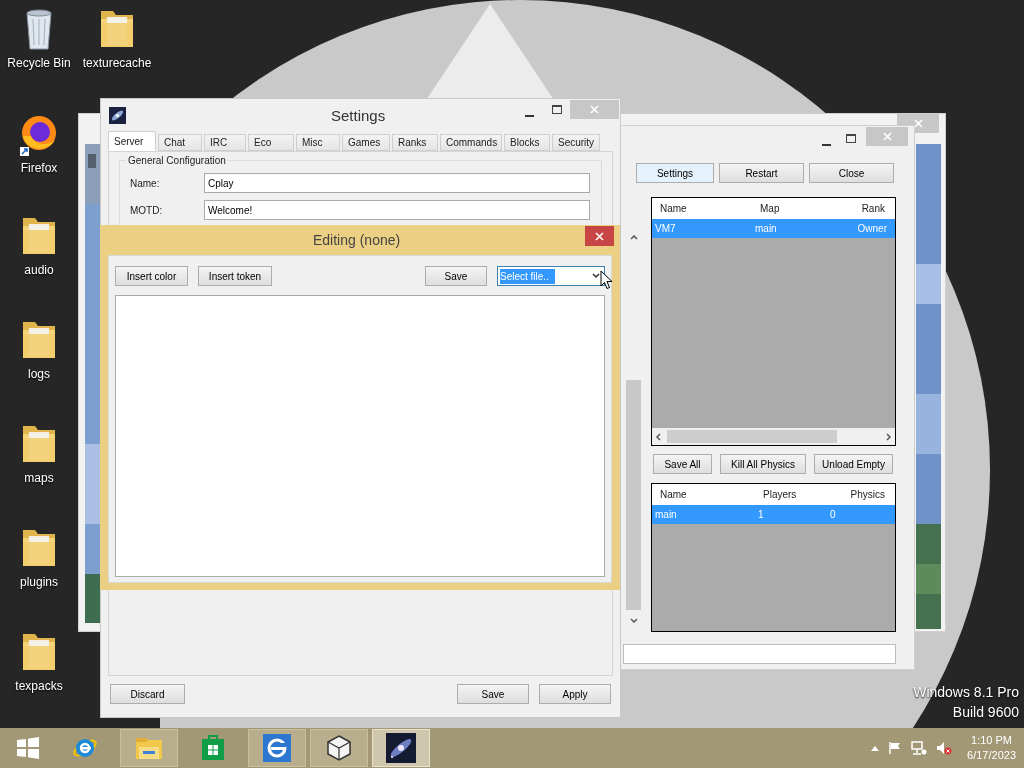  What do you see at coordinates (791, 494) in the screenshot?
I see `column-header: Players` at bounding box center [791, 494].